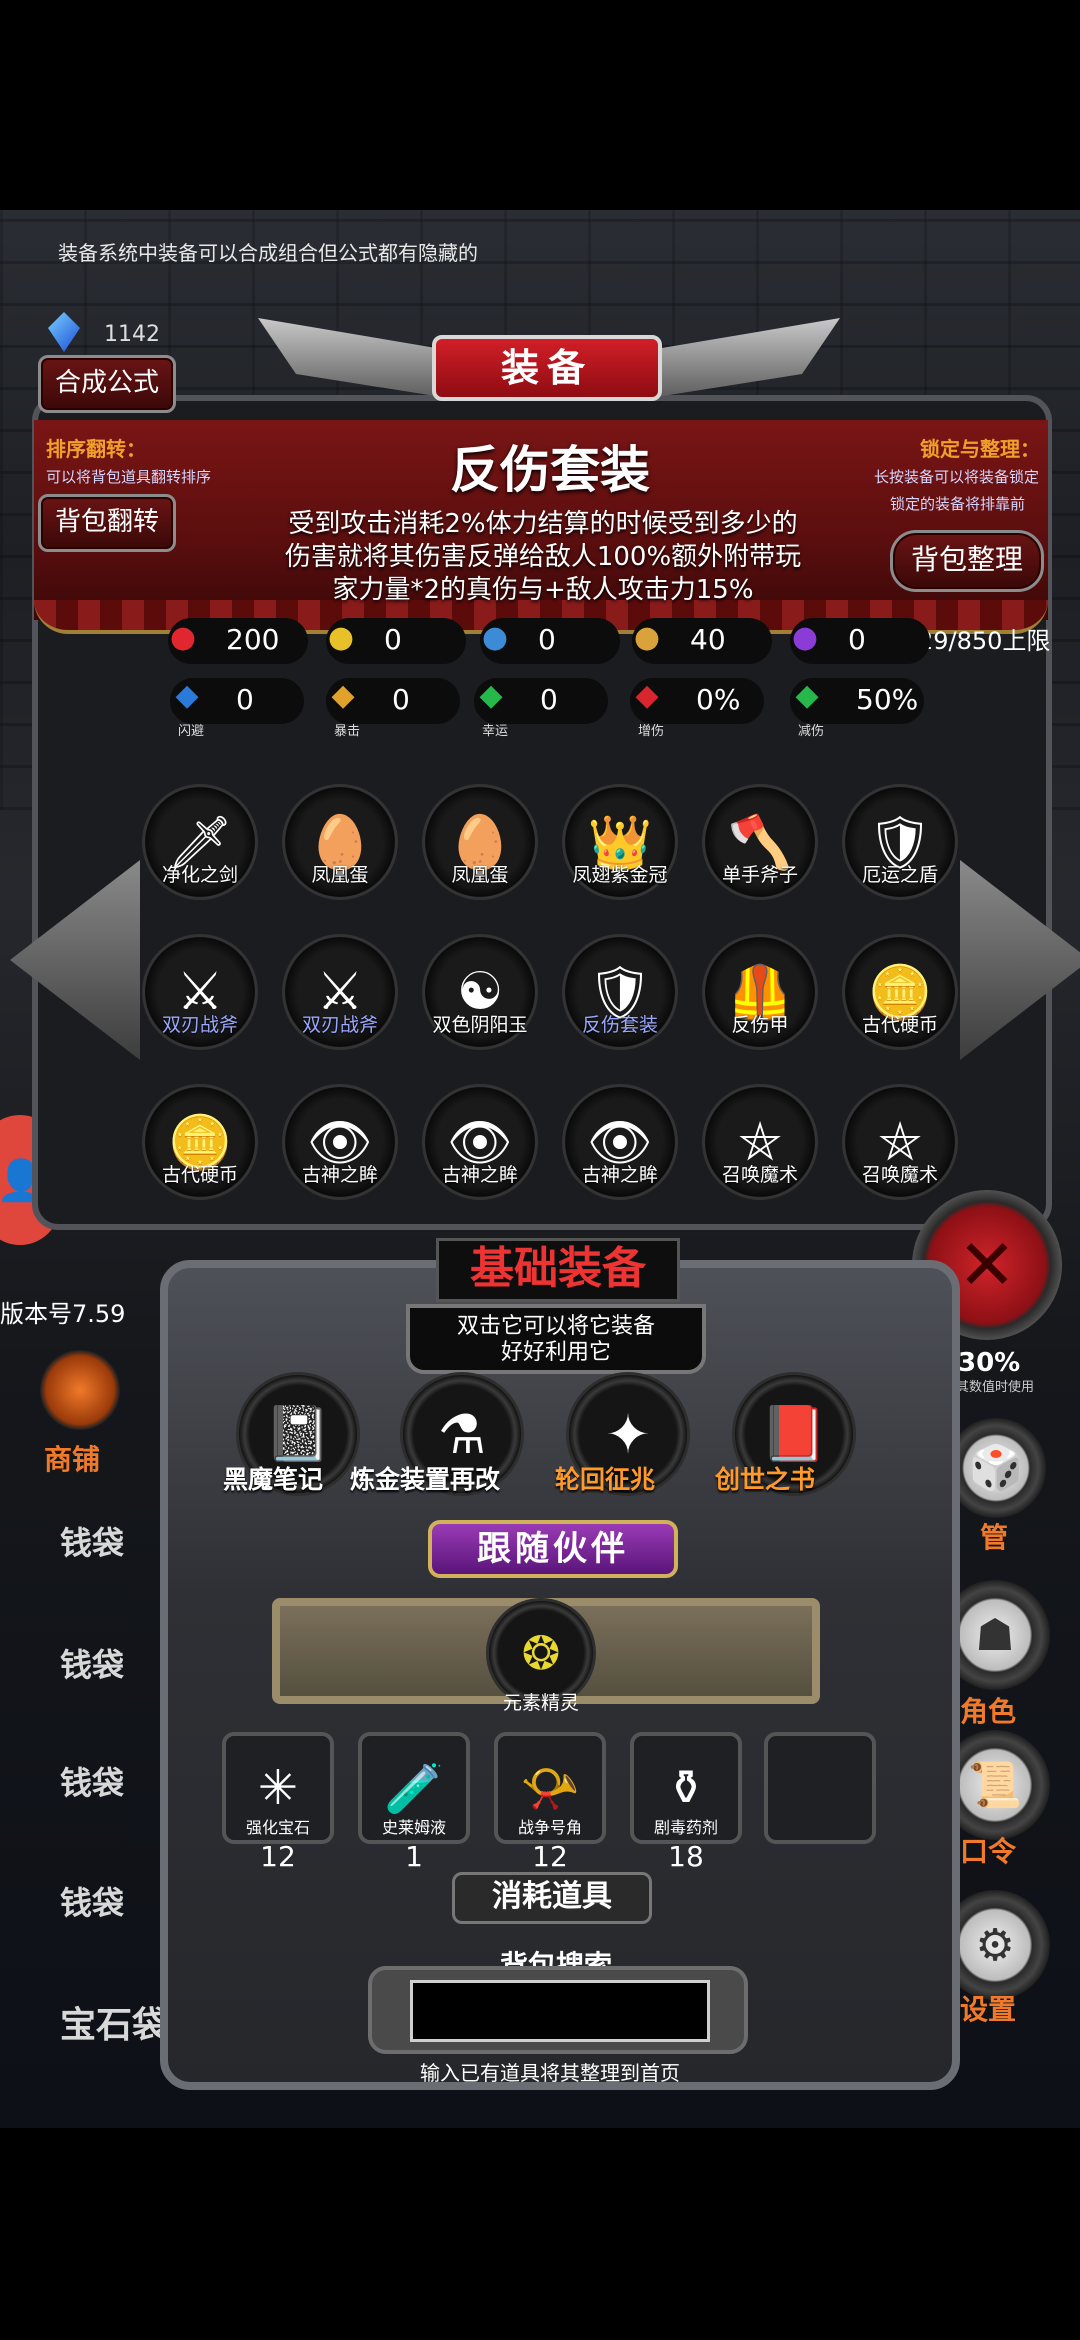 The width and height of the screenshot is (1080, 2340). Describe the element at coordinates (278, 1788) in the screenshot. I see `gem-icon: ✳` at that location.